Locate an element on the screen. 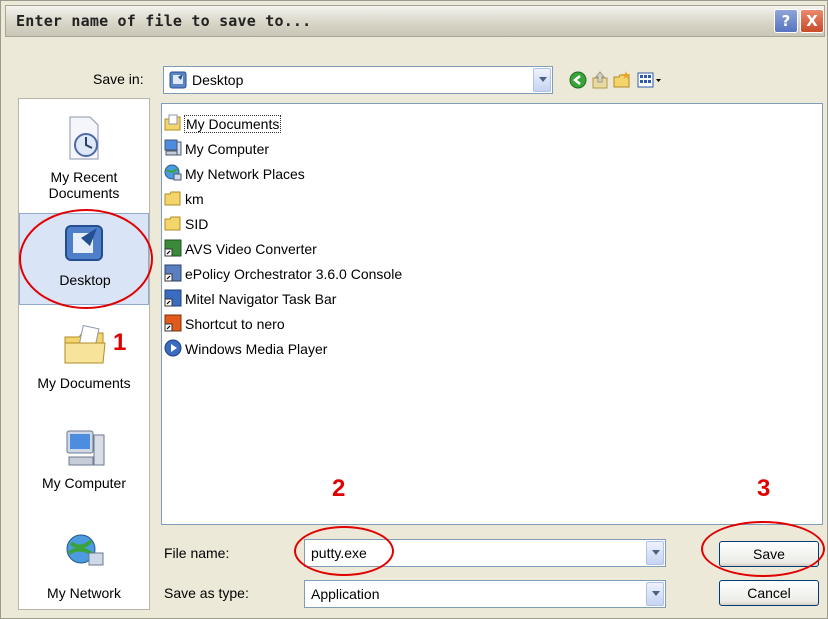 Image resolution: width=828 pixels, height=619 pixels. media-player-icon is located at coordinates (173, 348).